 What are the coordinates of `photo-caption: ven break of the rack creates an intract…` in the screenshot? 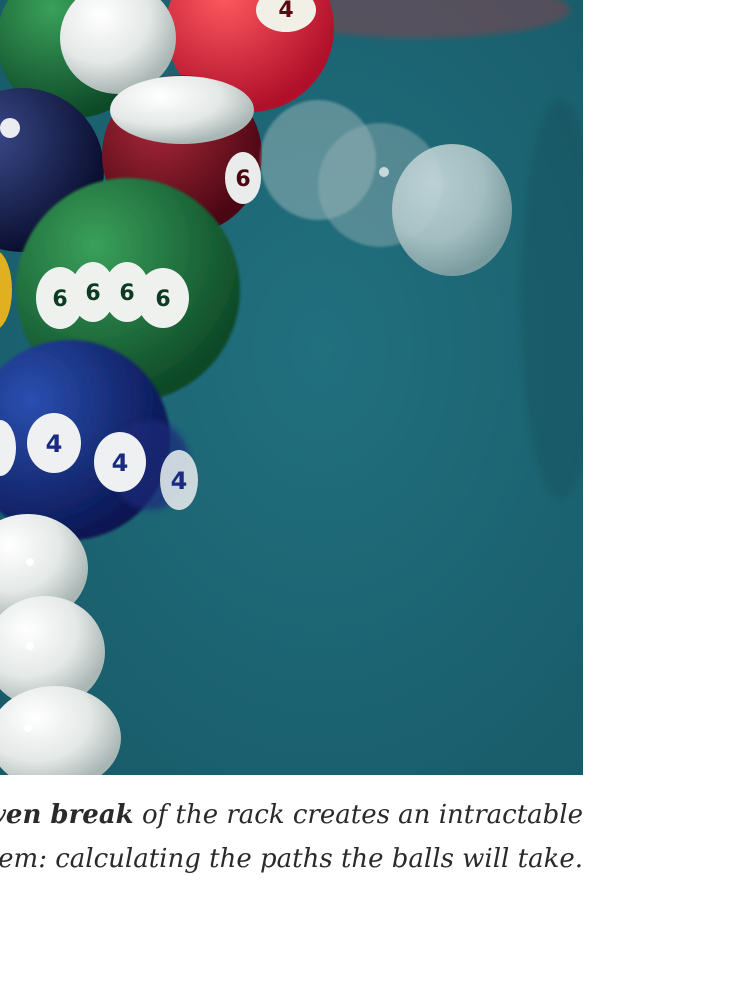 It's located at (291, 837).